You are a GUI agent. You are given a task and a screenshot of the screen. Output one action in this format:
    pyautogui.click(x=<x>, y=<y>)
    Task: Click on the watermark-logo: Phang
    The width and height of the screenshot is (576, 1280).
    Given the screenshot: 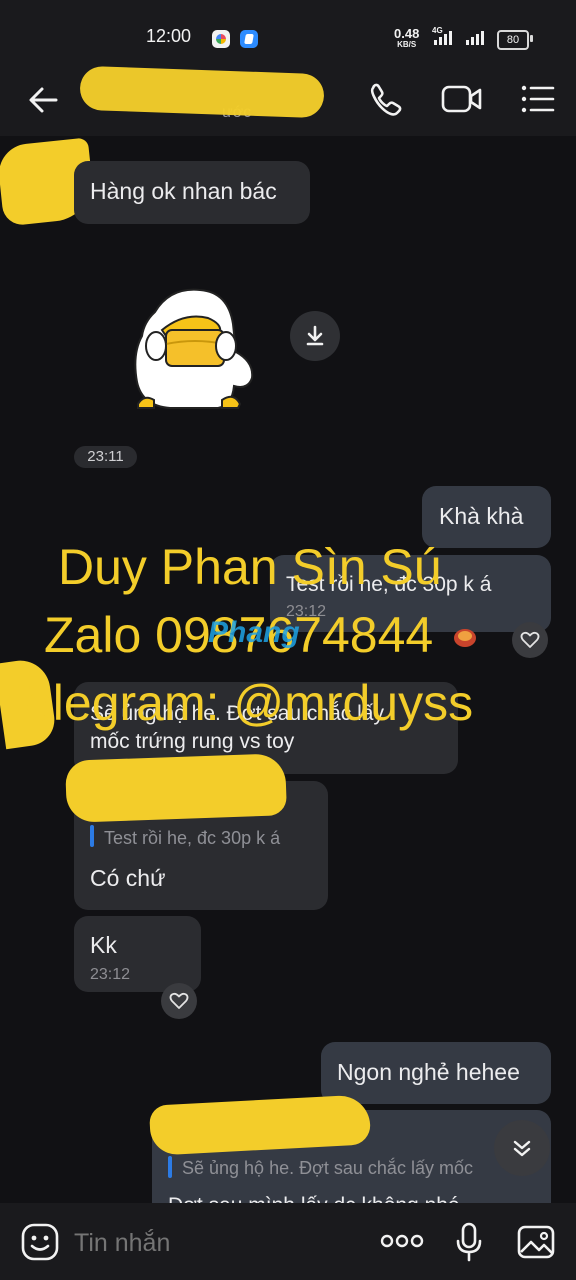 What is the action you would take?
    pyautogui.click(x=254, y=632)
    